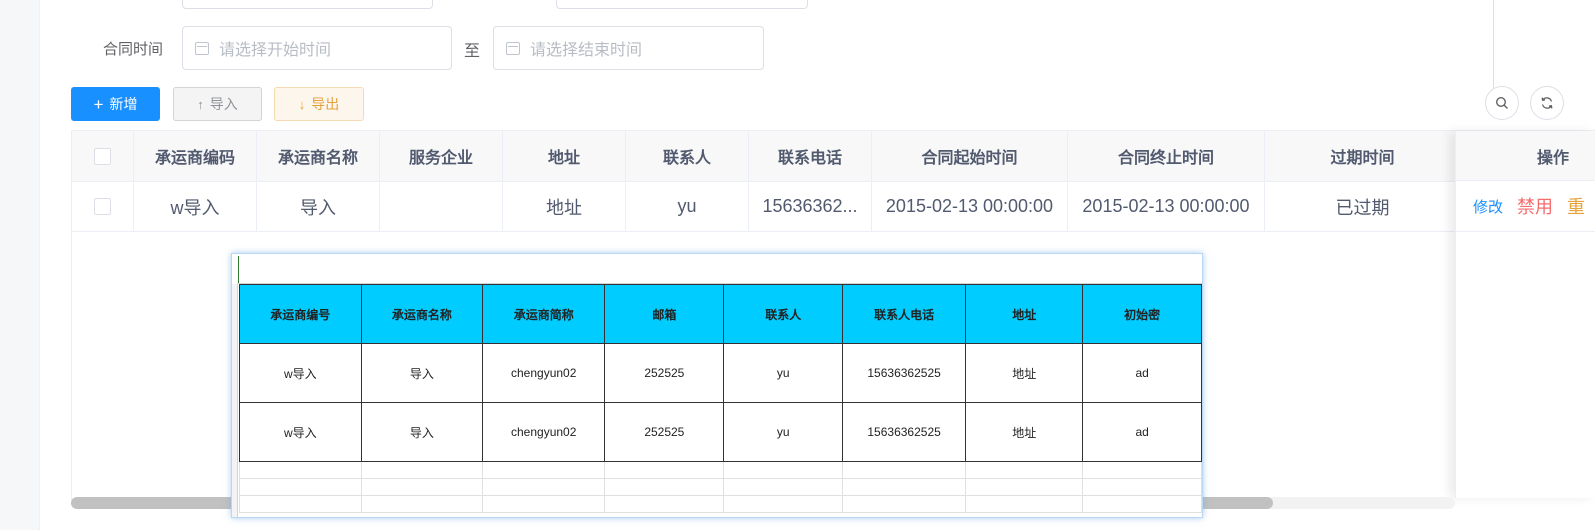 The width and height of the screenshot is (1595, 530). Describe the element at coordinates (586, 50) in the screenshot. I see `end-date-placeholder: 请选择结束时间` at that location.